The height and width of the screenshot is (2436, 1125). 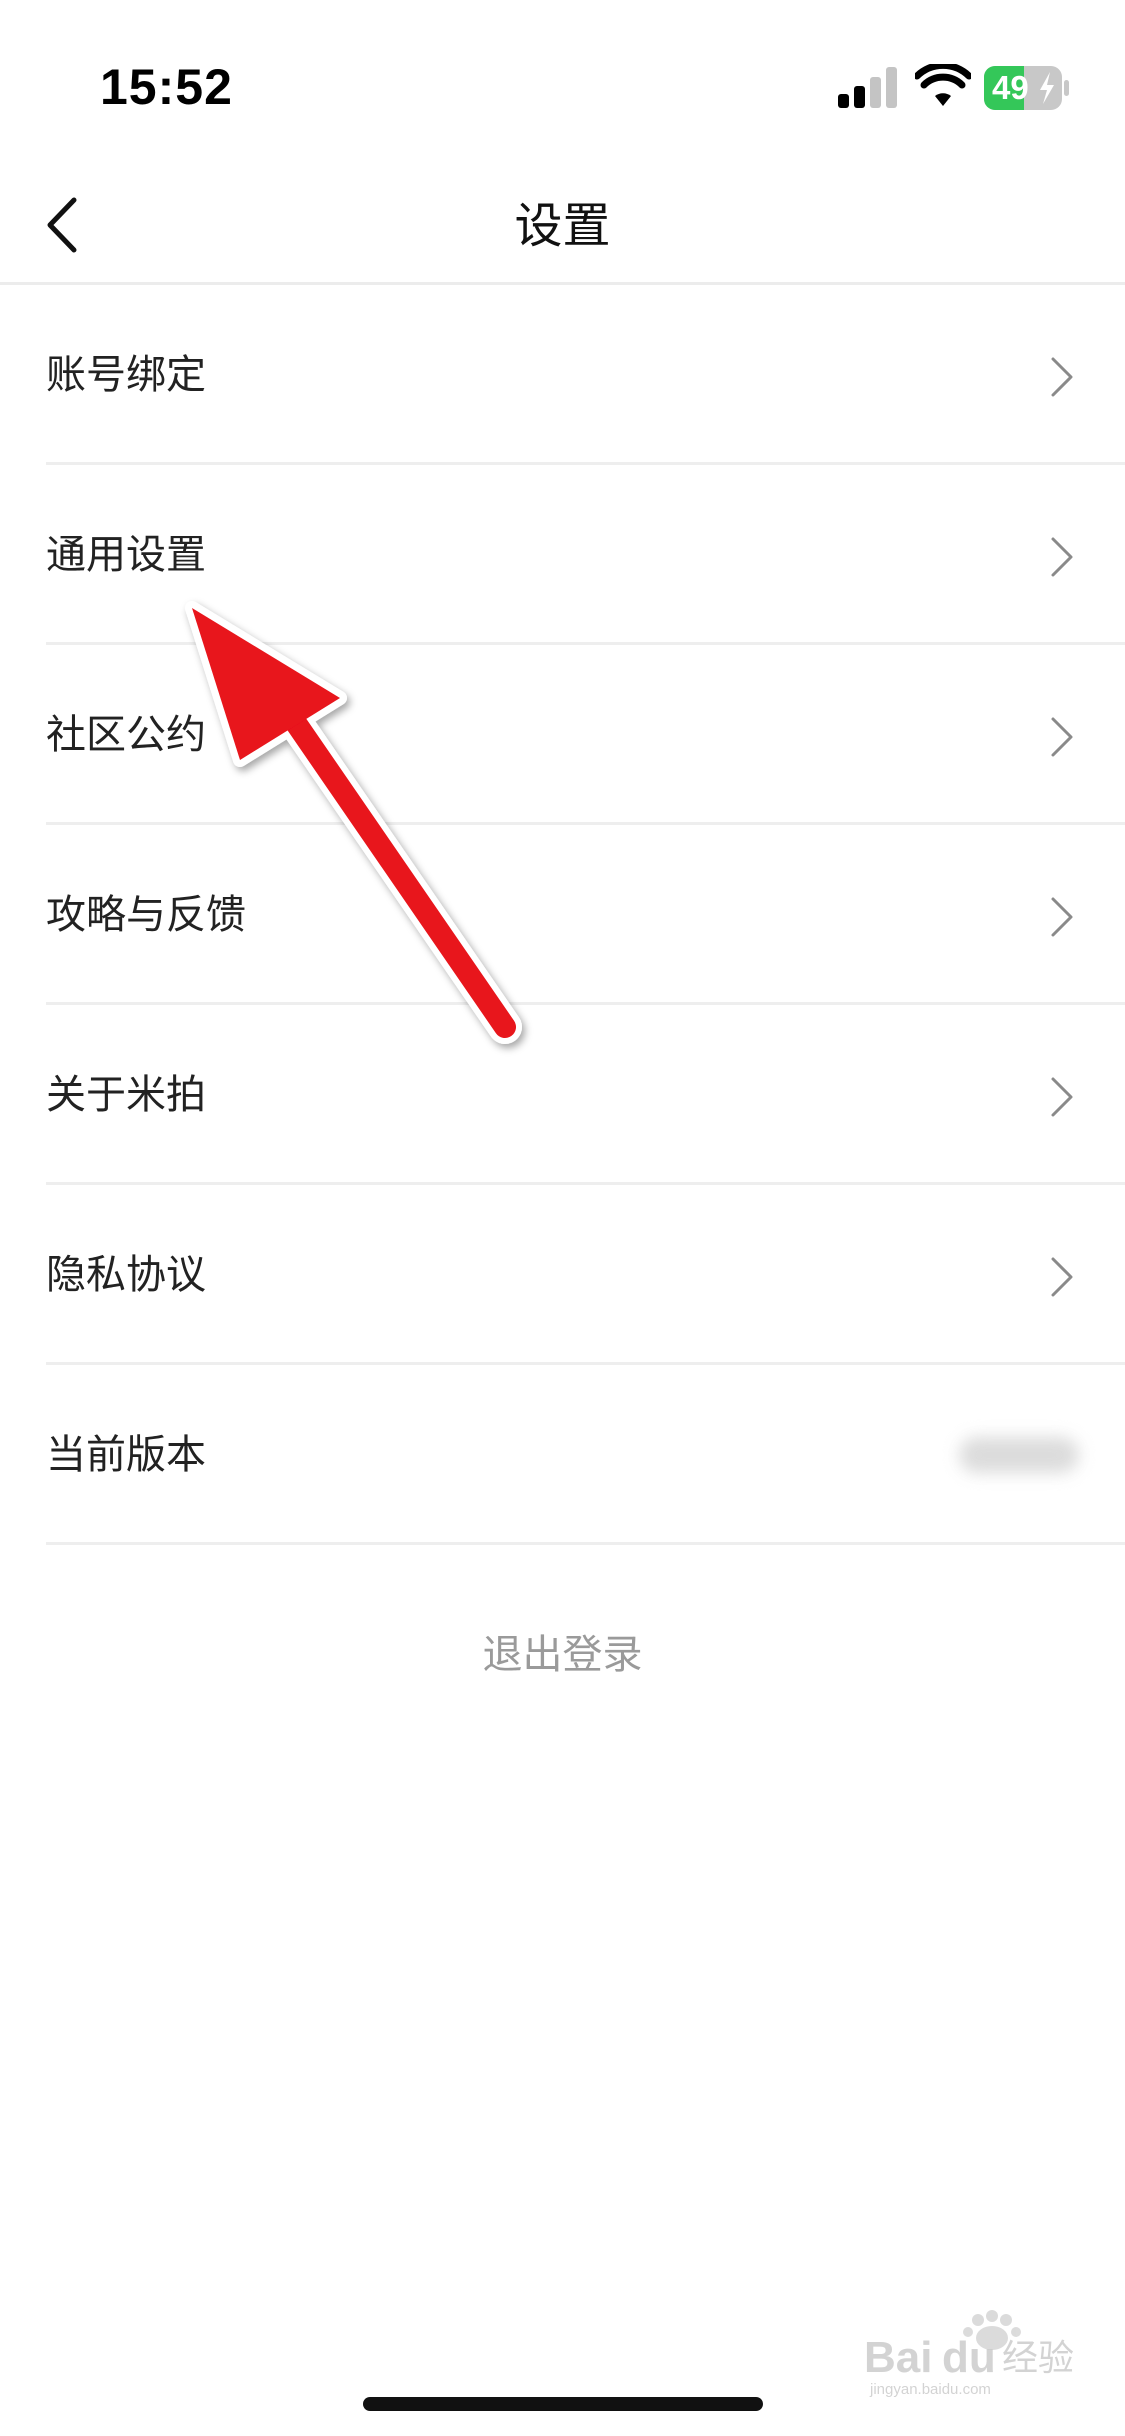 I want to click on signal-icon, so click(x=867, y=87).